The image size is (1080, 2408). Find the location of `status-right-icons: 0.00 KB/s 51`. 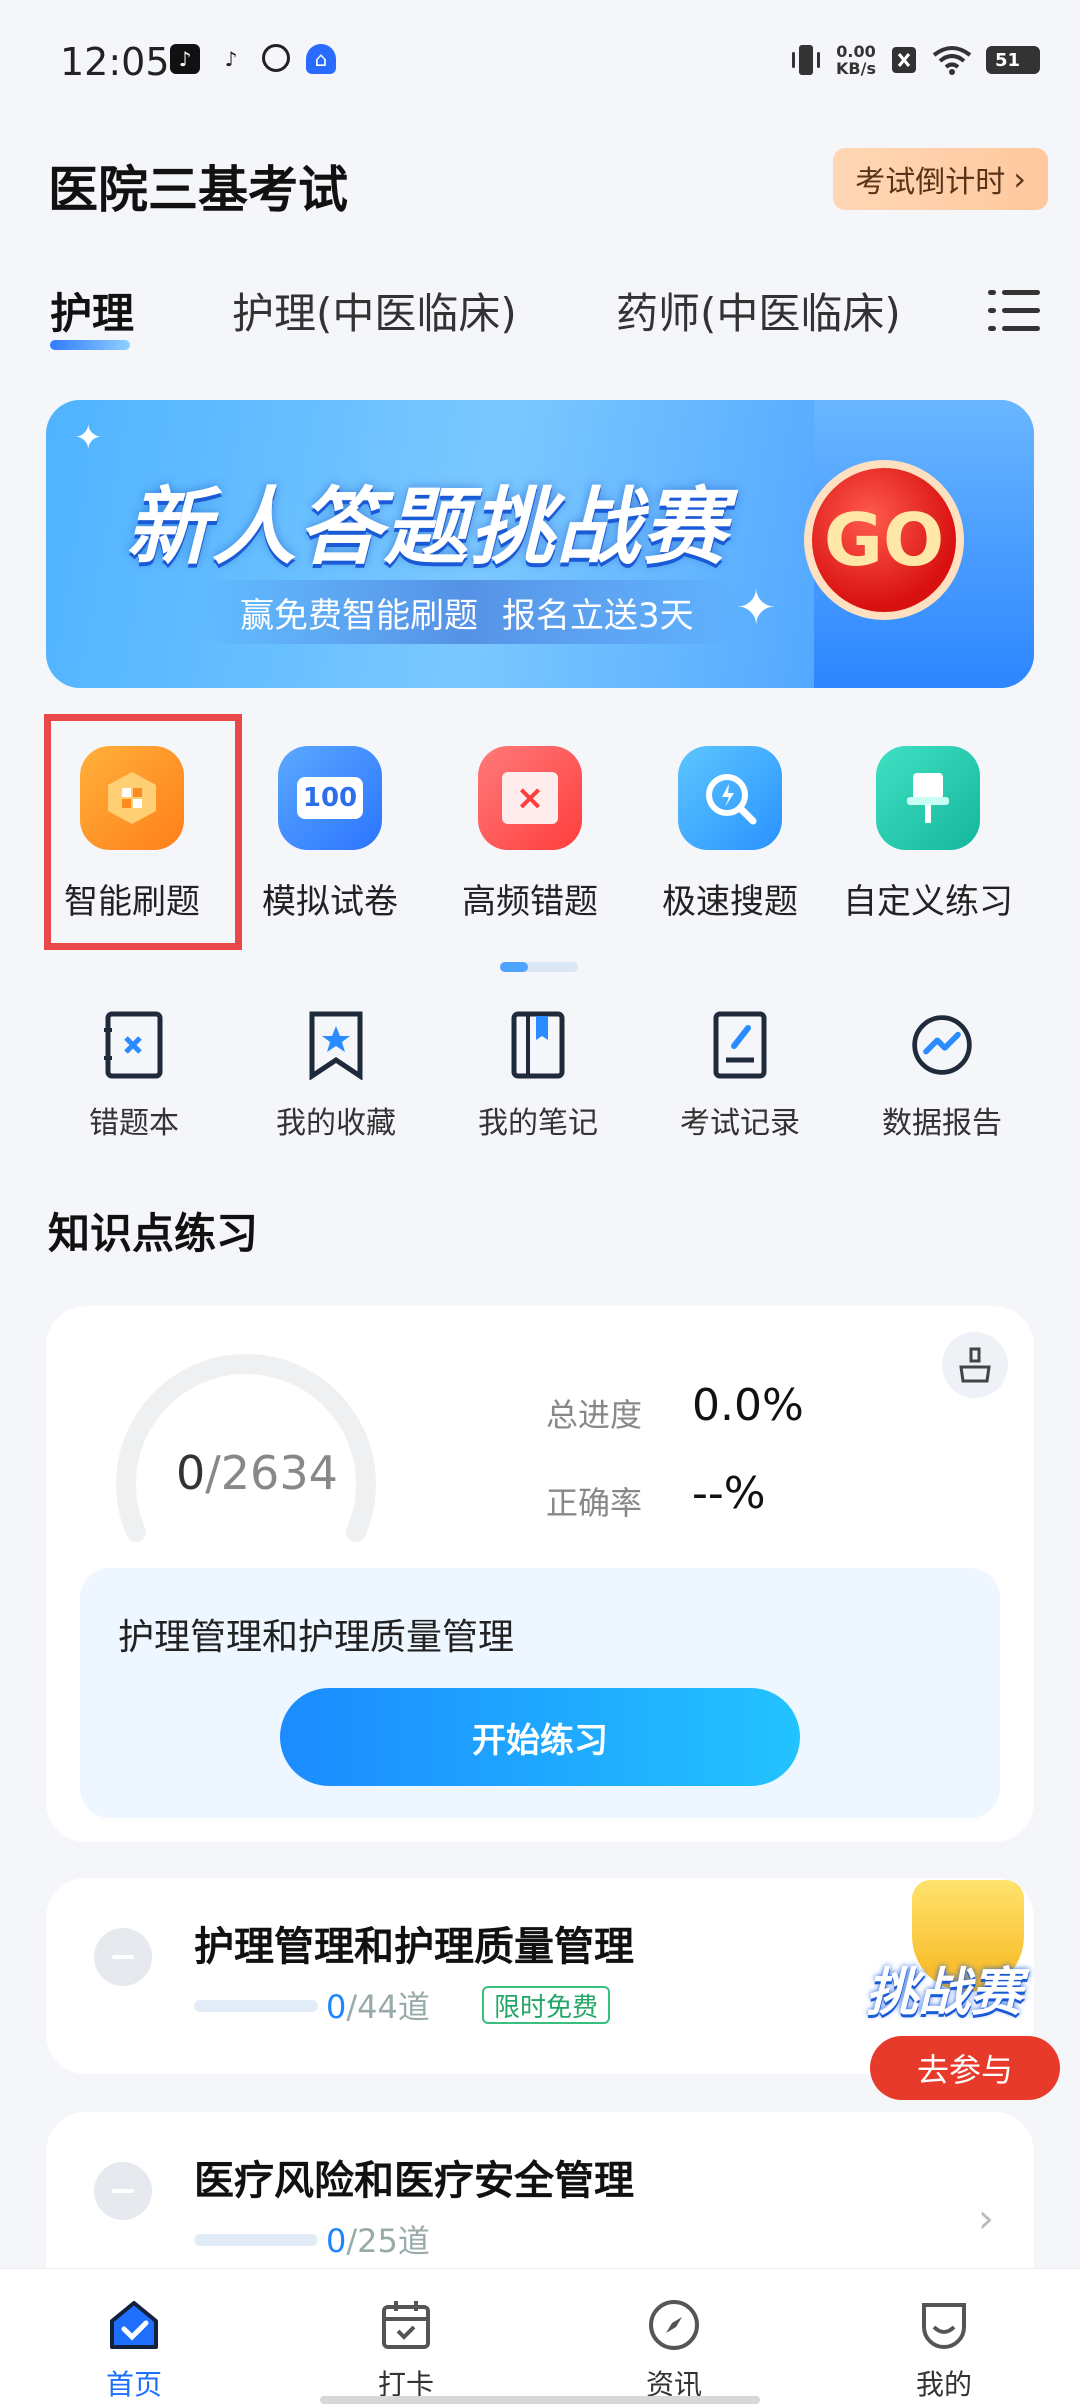

status-right-icons: 0.00 KB/s 51 is located at coordinates (915, 60).